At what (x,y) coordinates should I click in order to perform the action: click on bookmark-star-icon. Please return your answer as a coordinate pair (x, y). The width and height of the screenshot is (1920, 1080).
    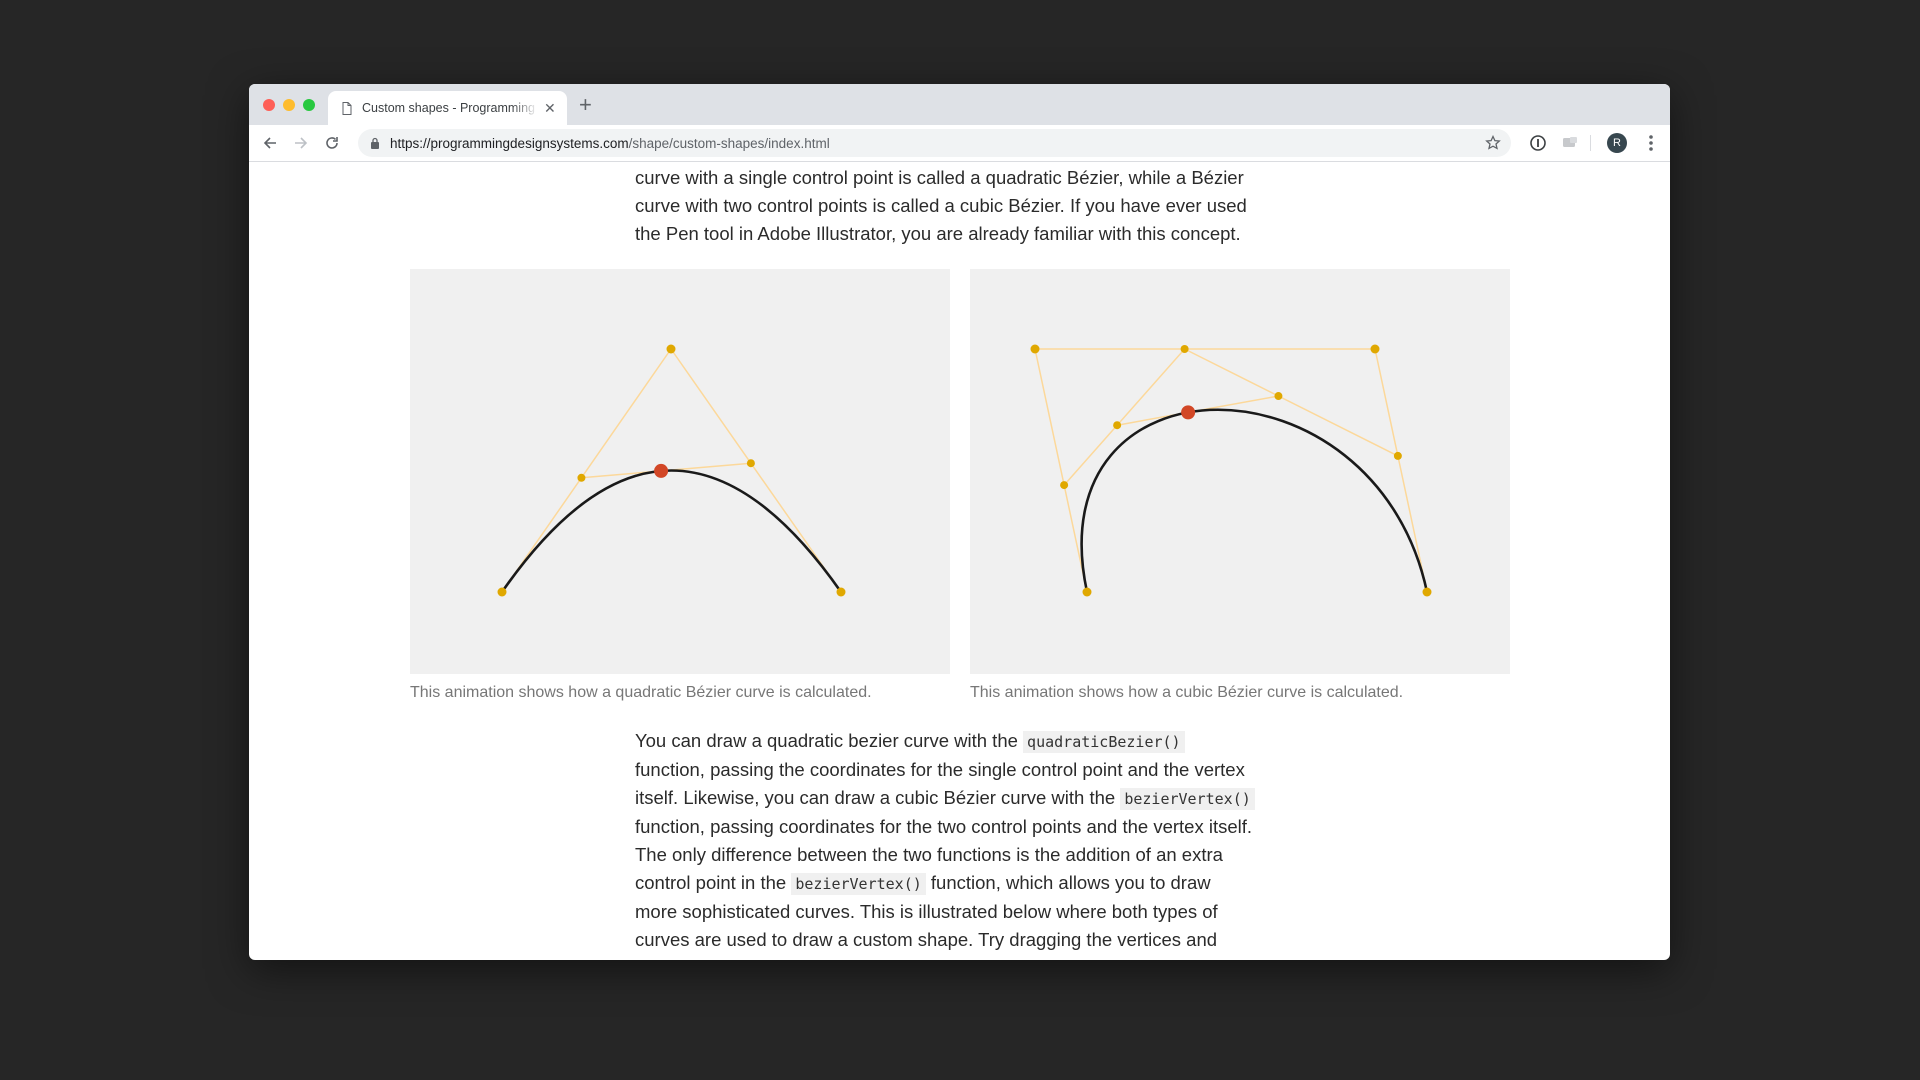
    Looking at the image, I should click on (1493, 143).